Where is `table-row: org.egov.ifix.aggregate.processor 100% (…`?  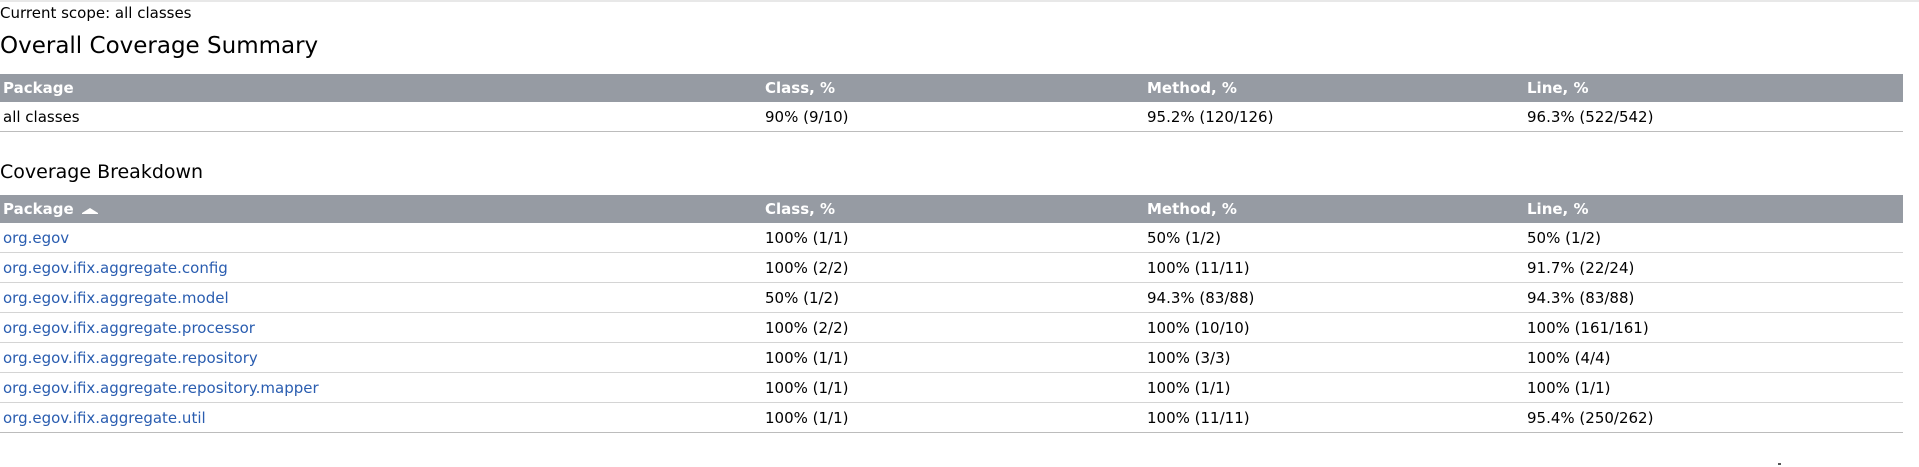 table-row: org.egov.ifix.aggregate.processor 100% (… is located at coordinates (951, 327).